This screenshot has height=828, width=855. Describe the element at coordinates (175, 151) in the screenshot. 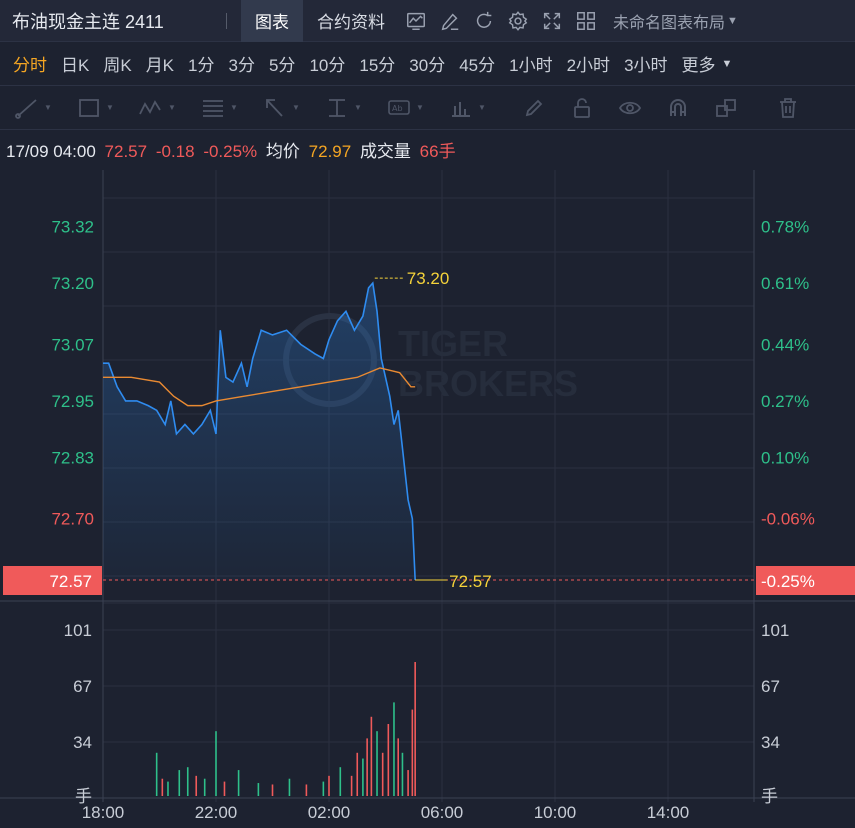

I see `info-change: -0.18` at that location.